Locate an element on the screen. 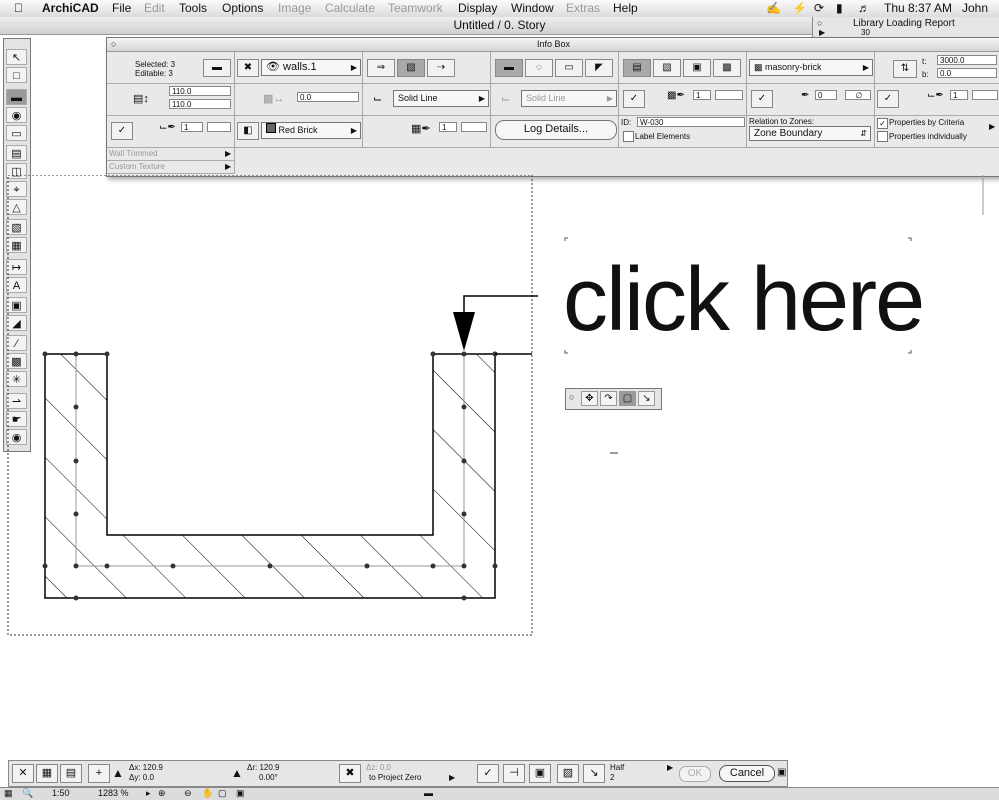  menu-user: John is located at coordinates (975, 8).